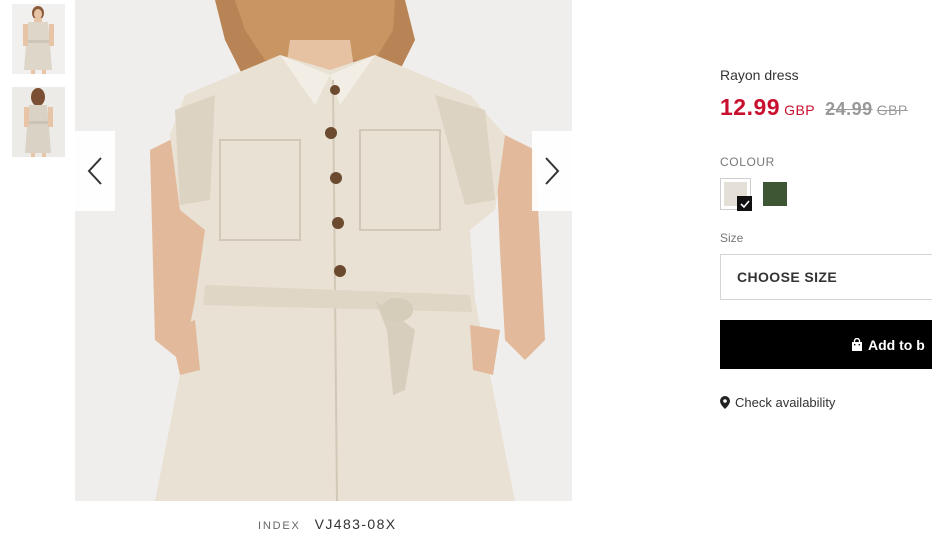 The width and height of the screenshot is (932, 542). I want to click on thumbnail-front, so click(38, 39).